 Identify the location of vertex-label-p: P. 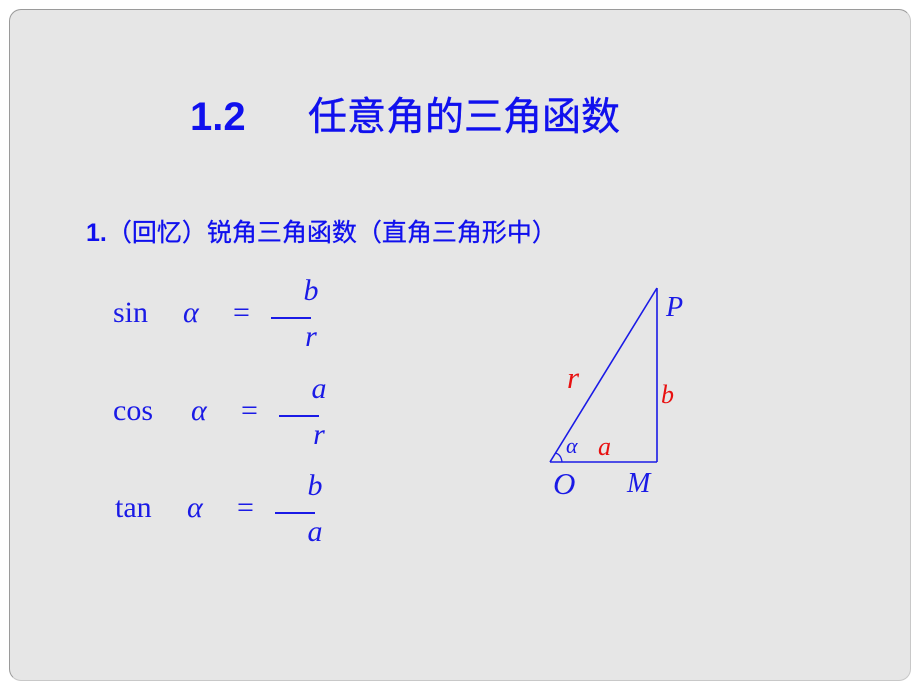
(674, 307).